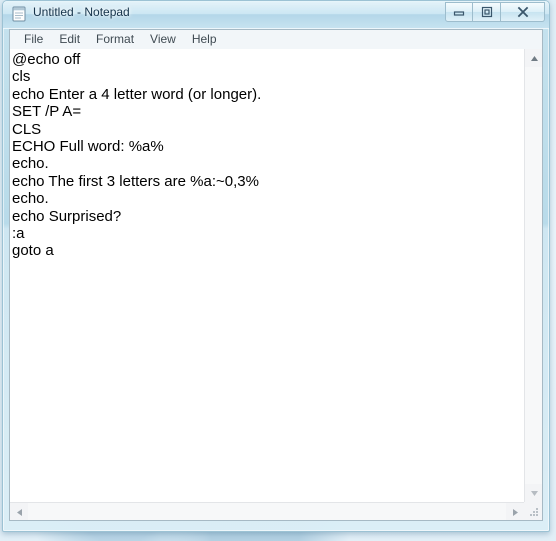 The width and height of the screenshot is (556, 541). Describe the element at coordinates (276, 39) in the screenshot. I see `menubar: File Edit Format View Help` at that location.